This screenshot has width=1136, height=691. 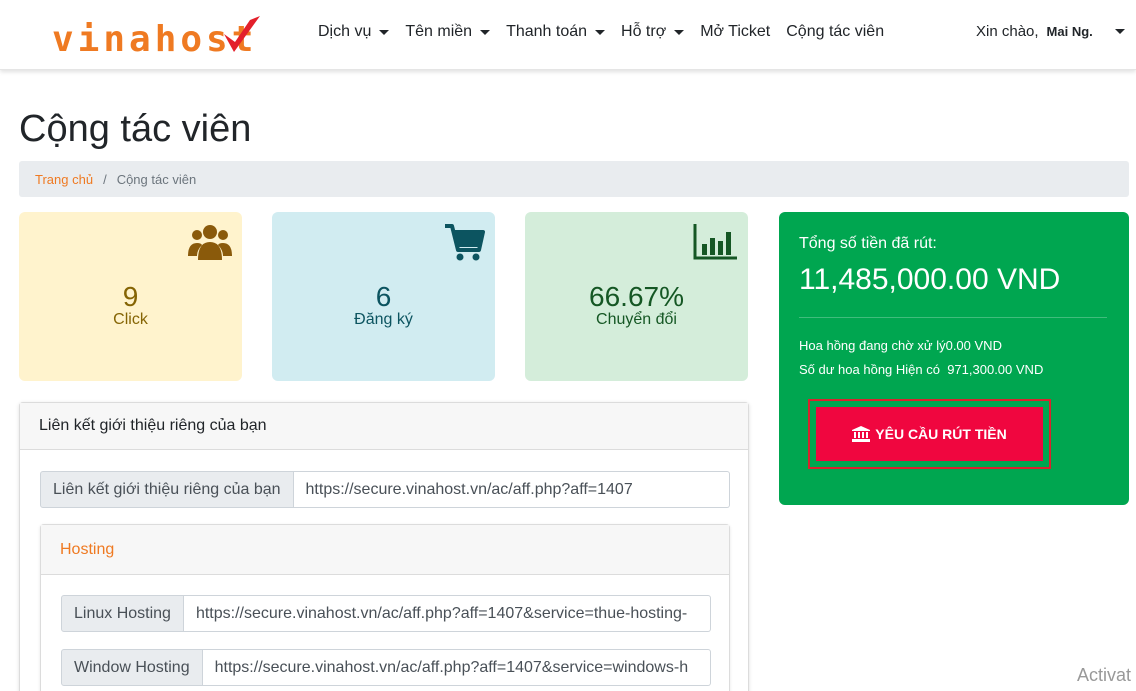 I want to click on linux-hosting-label: Linux Hosting, so click(x=122, y=613).